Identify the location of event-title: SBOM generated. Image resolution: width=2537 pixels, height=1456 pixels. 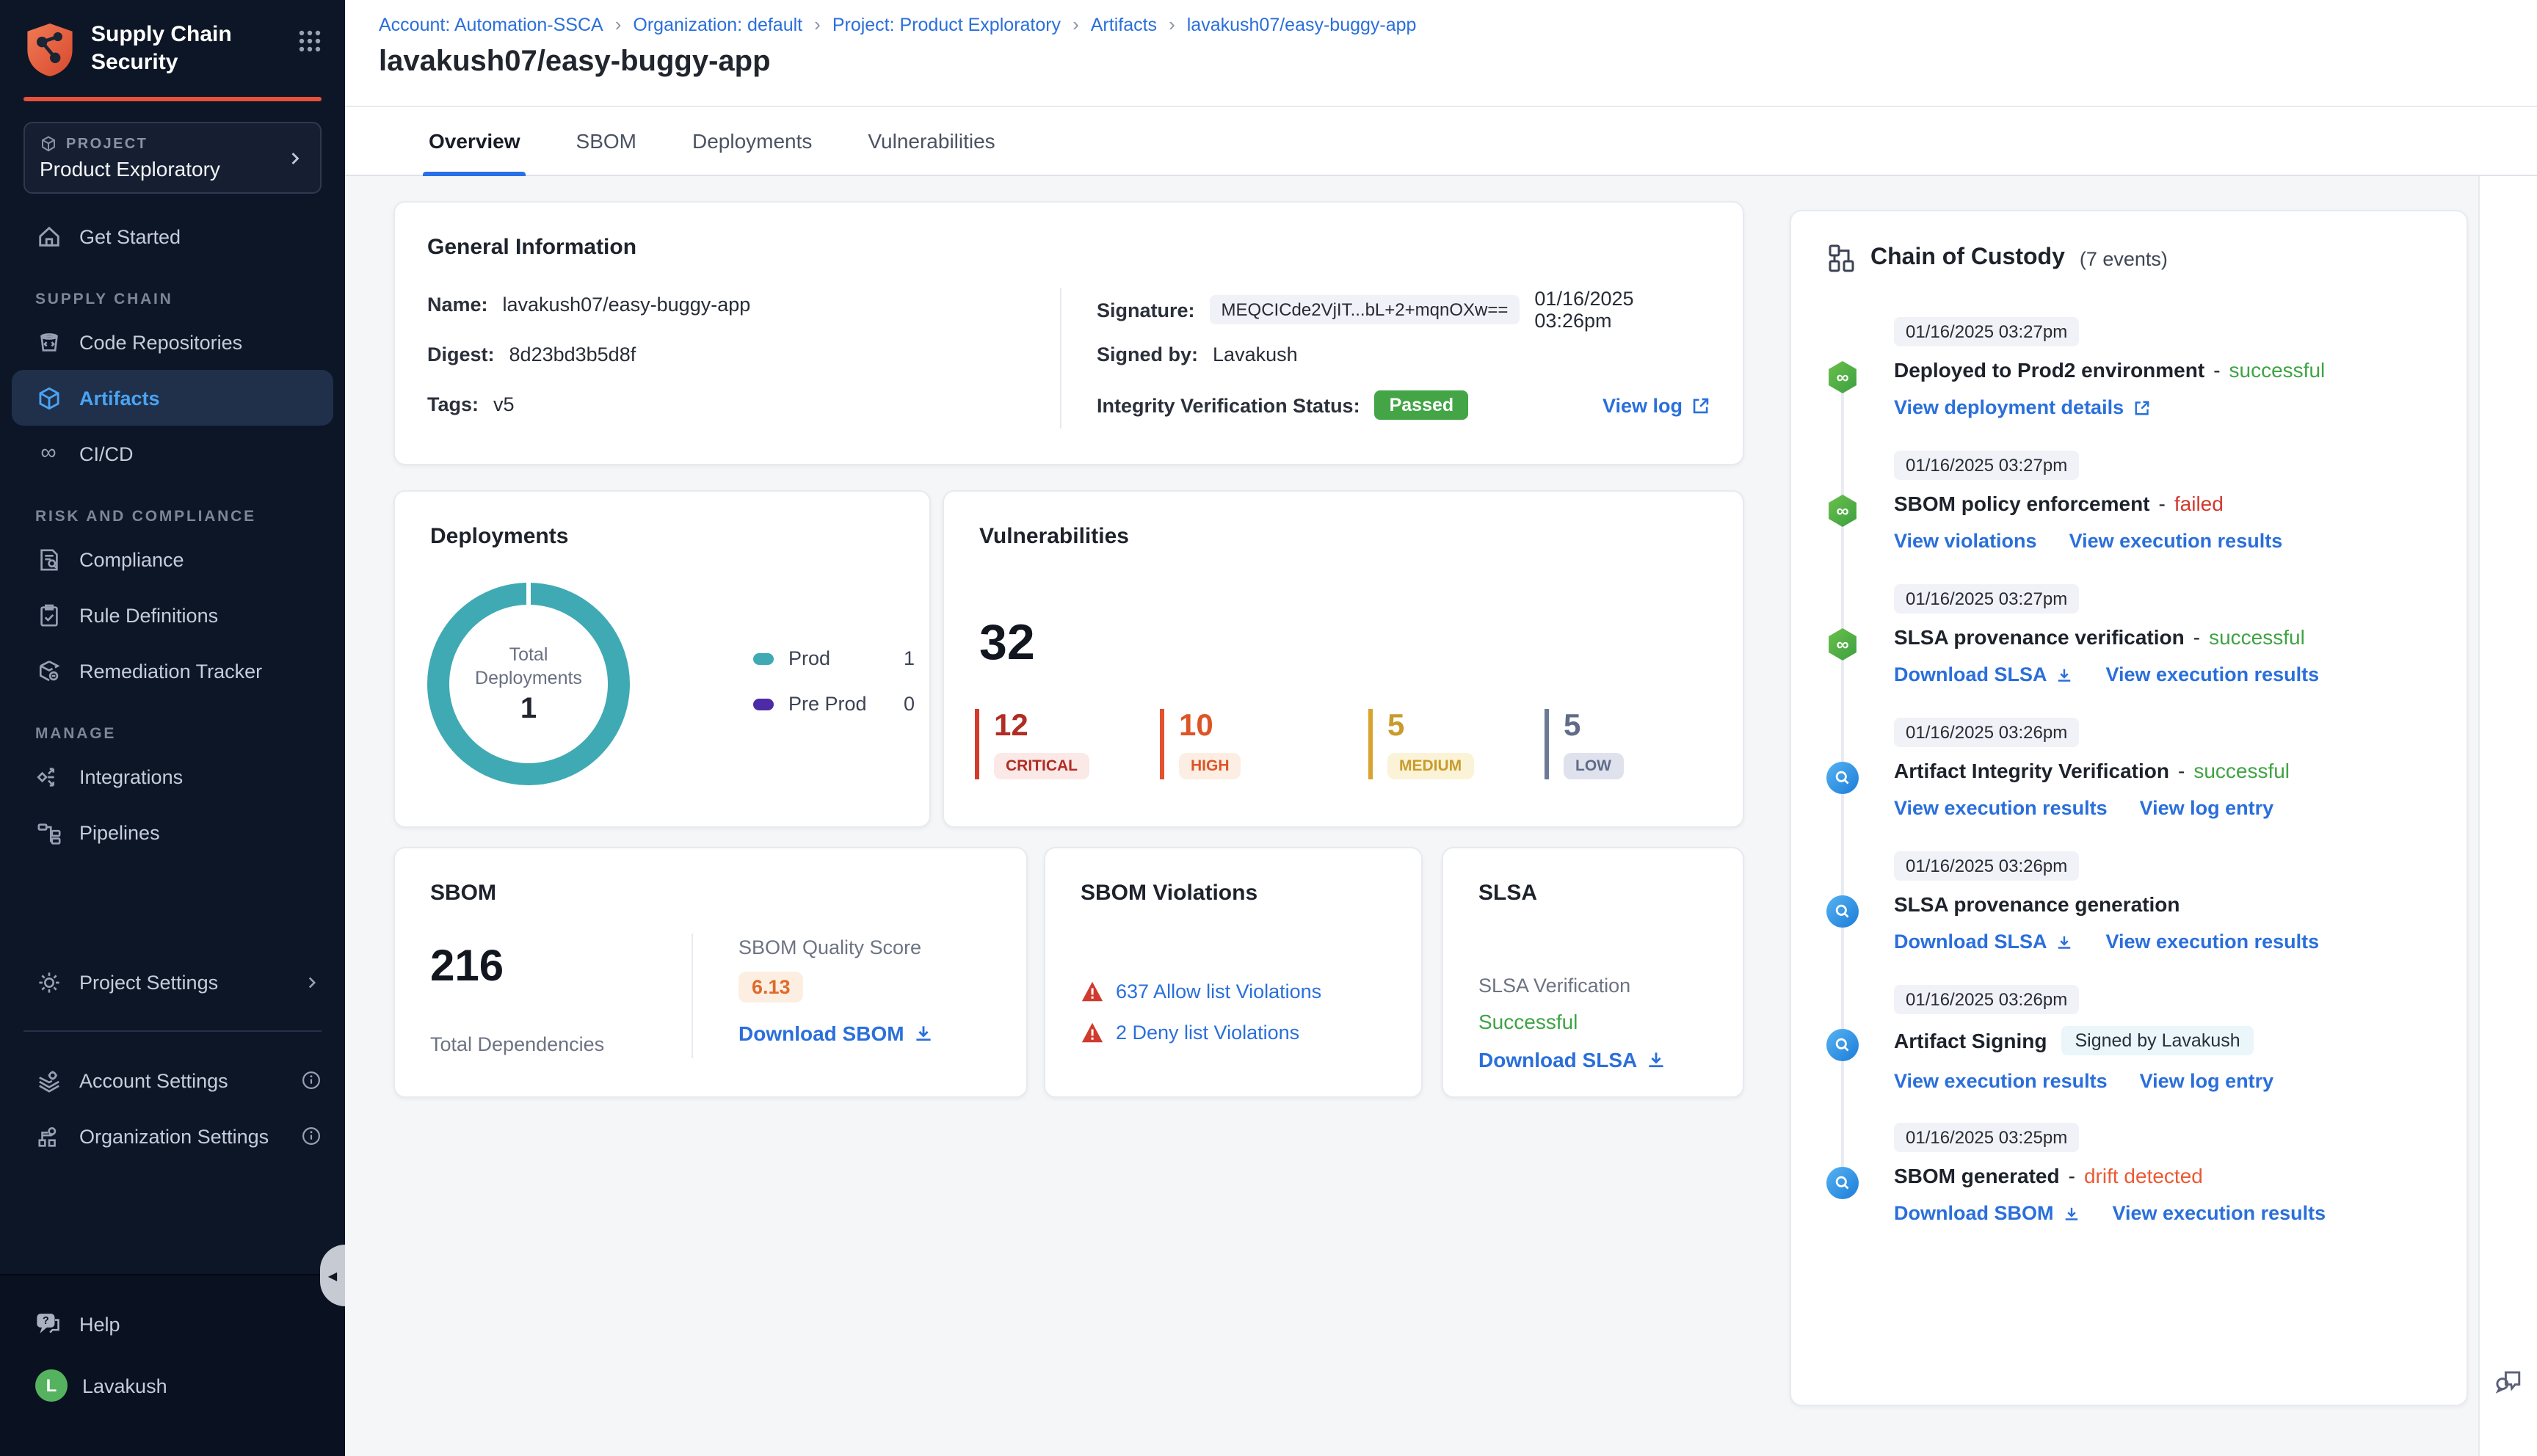
(1977, 1175).